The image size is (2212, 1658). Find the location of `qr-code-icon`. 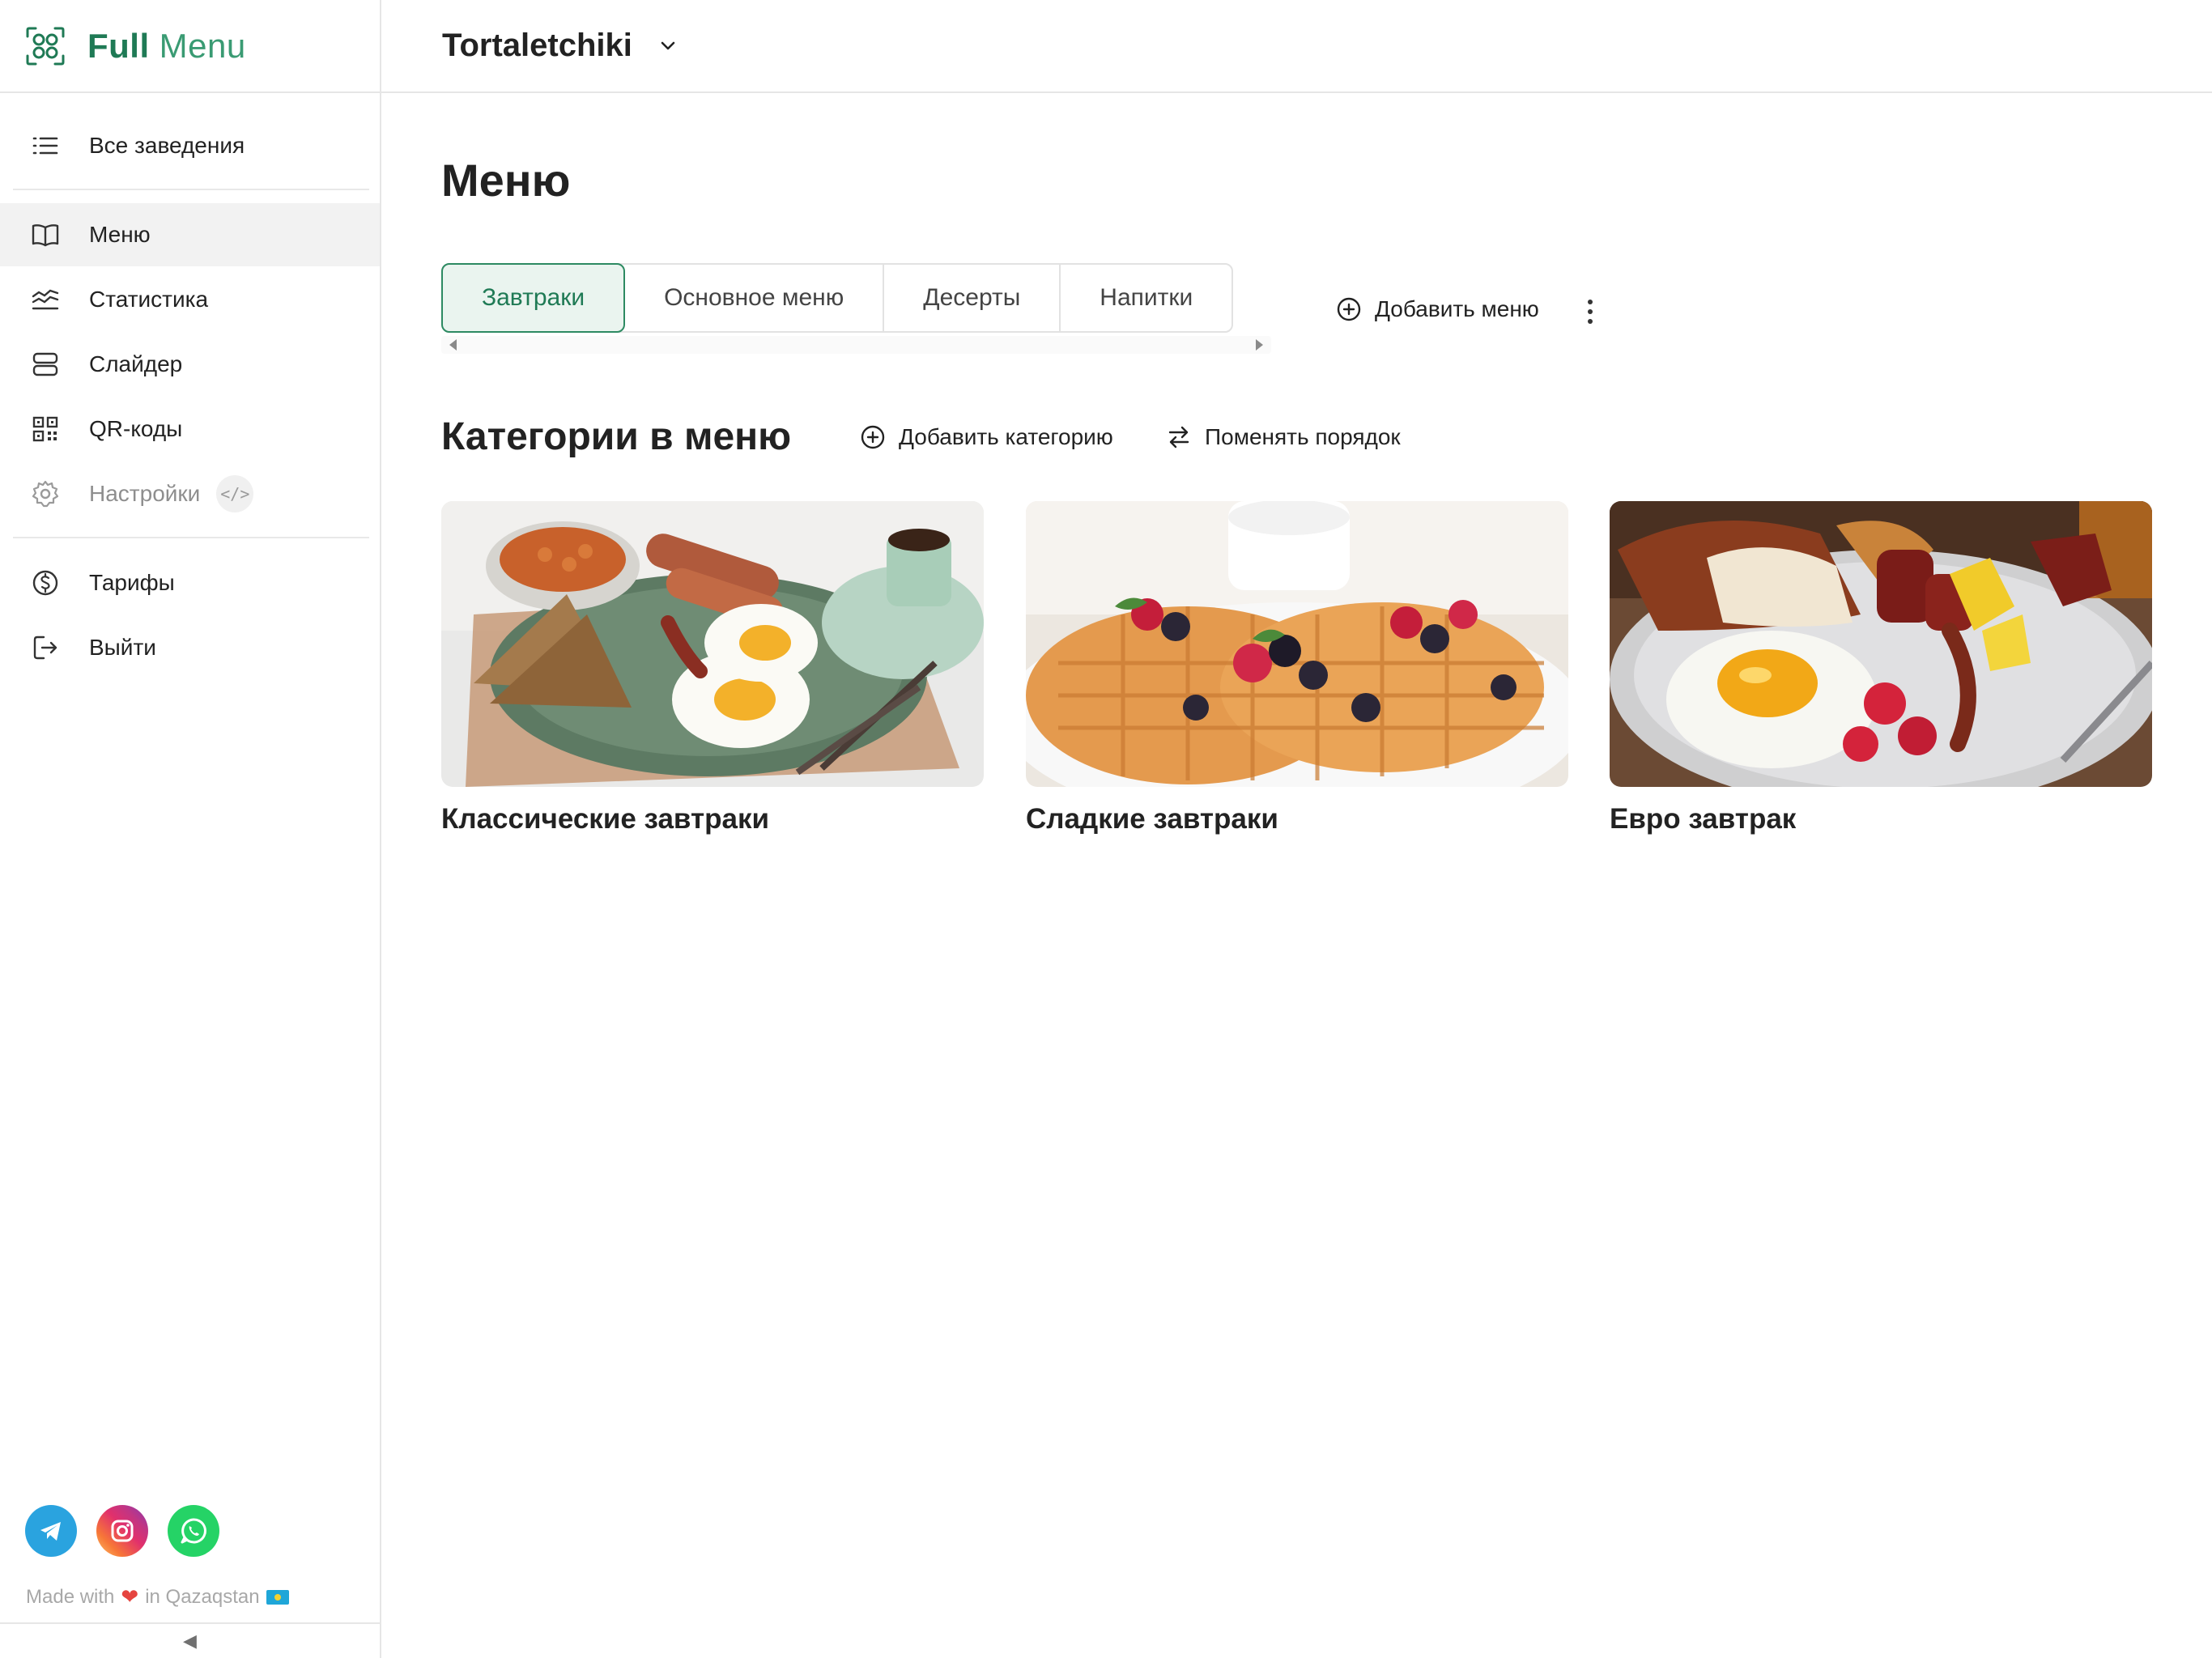

qr-code-icon is located at coordinates (45, 429).